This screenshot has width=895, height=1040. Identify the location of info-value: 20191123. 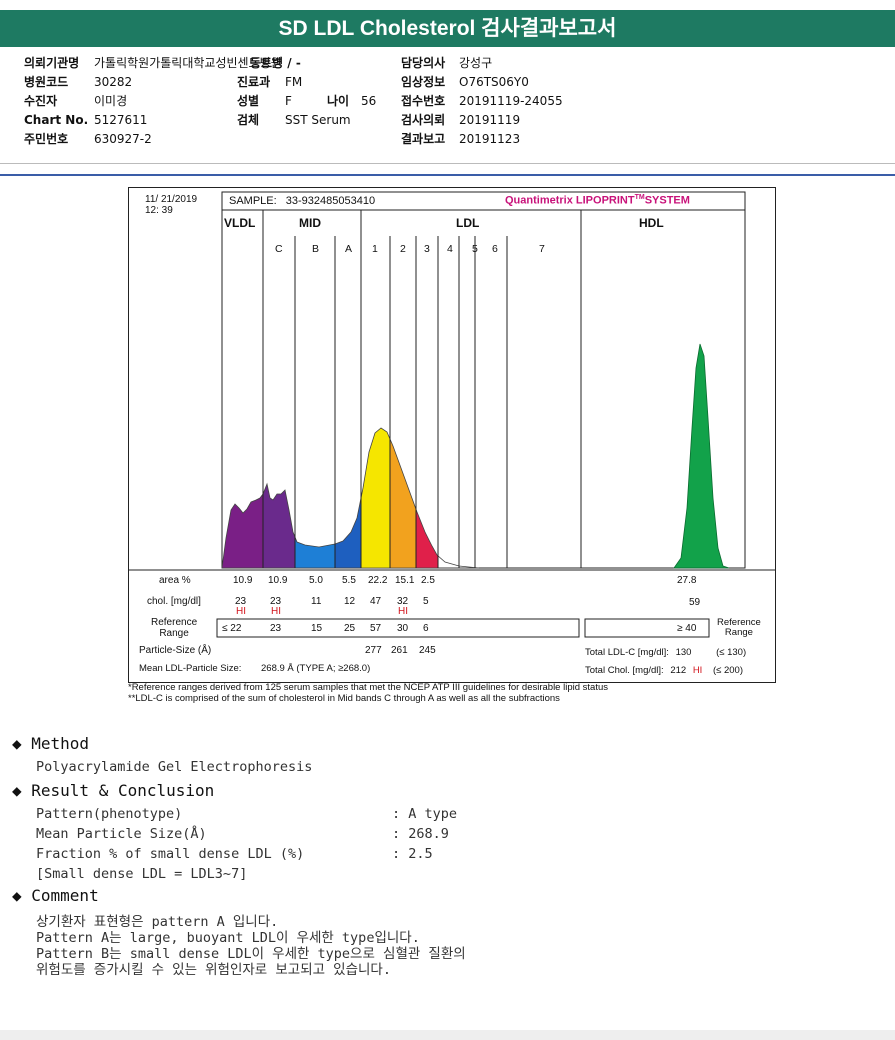
(490, 139).